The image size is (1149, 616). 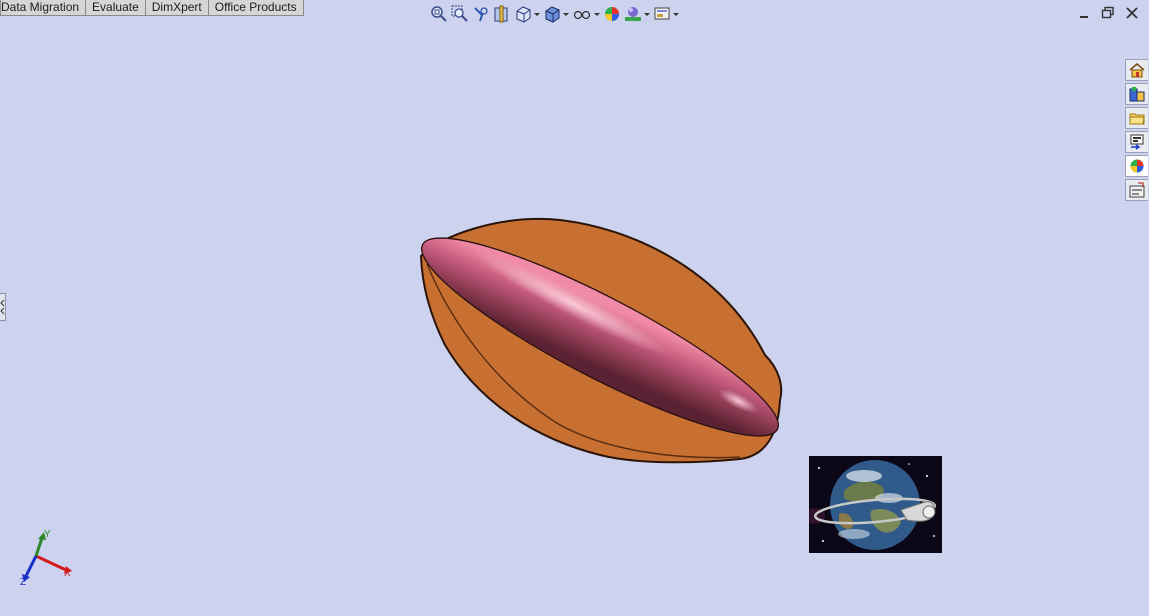 What do you see at coordinates (46, 558) in the screenshot?
I see `reference-triad: X Y Z` at bounding box center [46, 558].